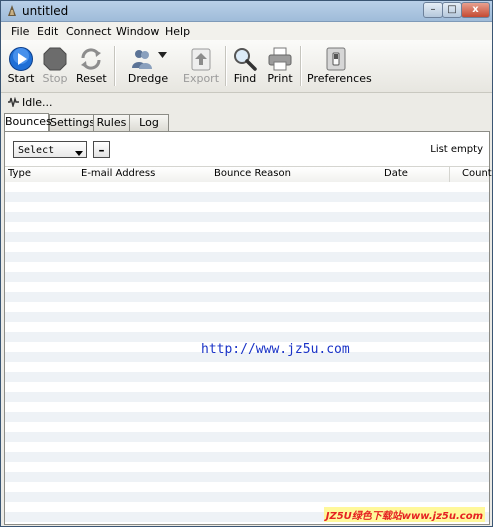  Describe the element at coordinates (475, 10) in the screenshot. I see `close-button: x` at that location.